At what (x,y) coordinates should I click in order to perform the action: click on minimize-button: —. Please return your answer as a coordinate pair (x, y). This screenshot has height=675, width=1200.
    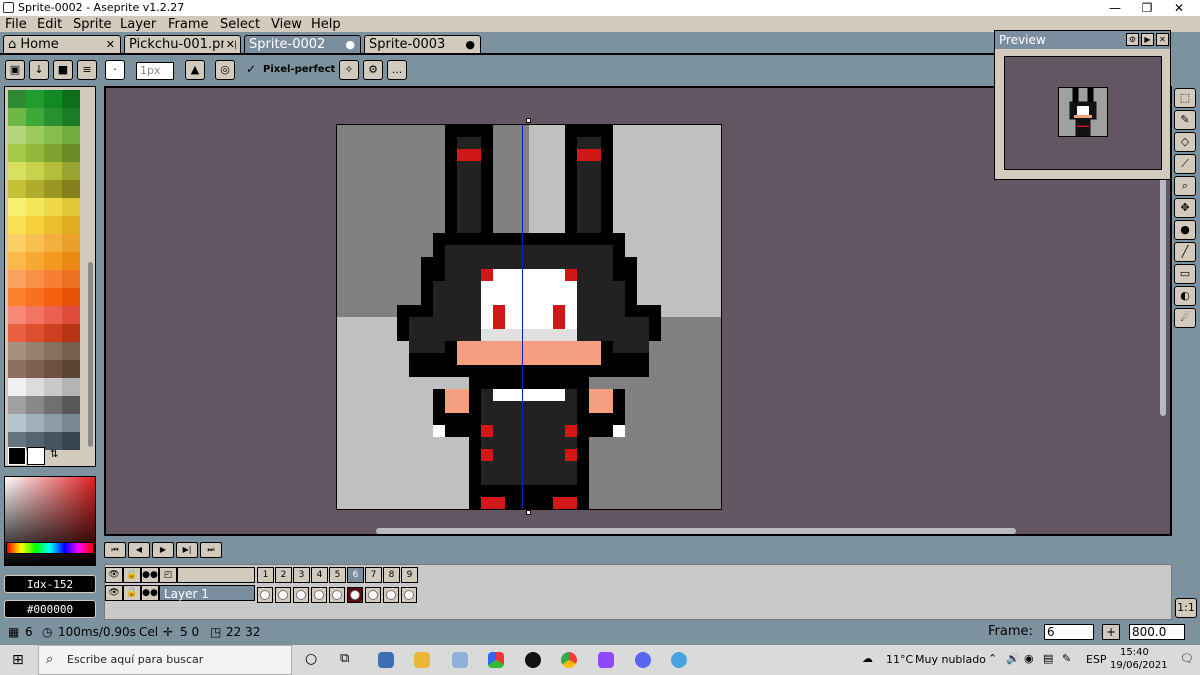
    Looking at the image, I should click on (1115, 8).